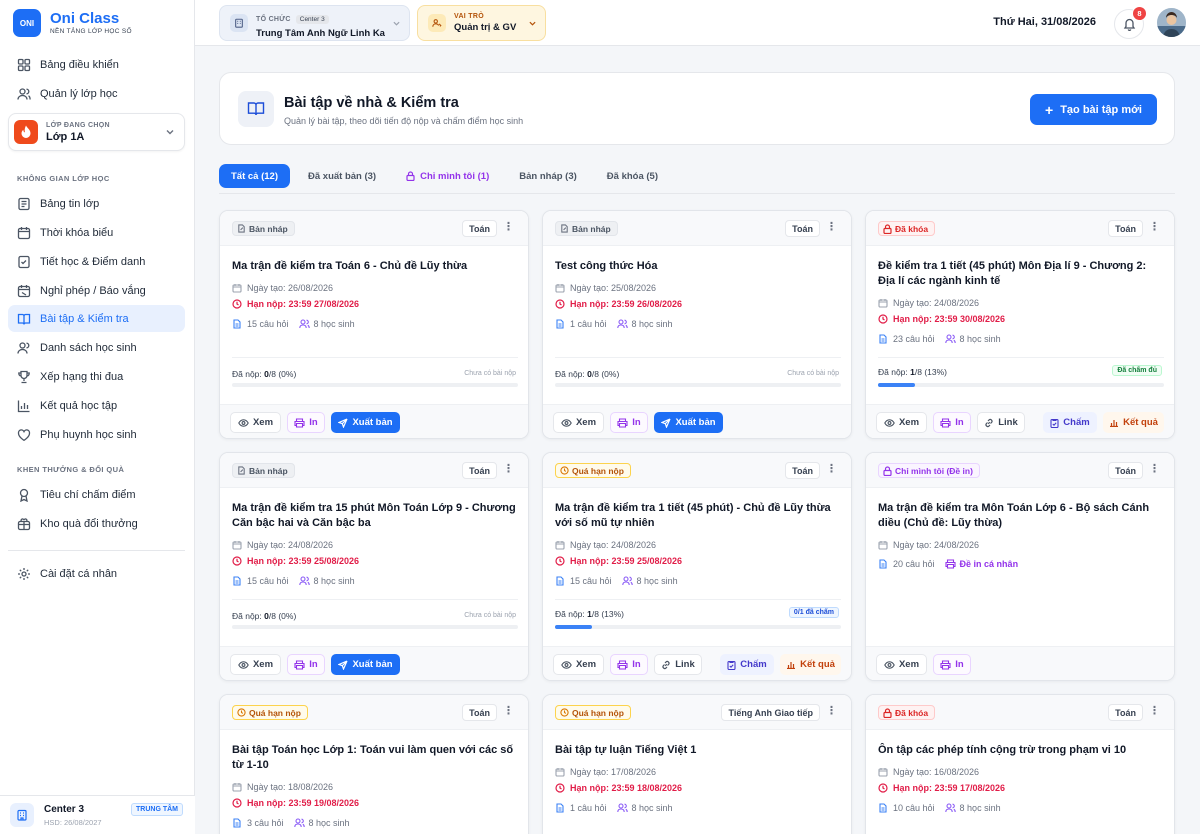 This screenshot has width=1200, height=834. Describe the element at coordinates (96, 64) in the screenshot. I see `sidebar-item-dashboard: Bảng điều khiển` at that location.